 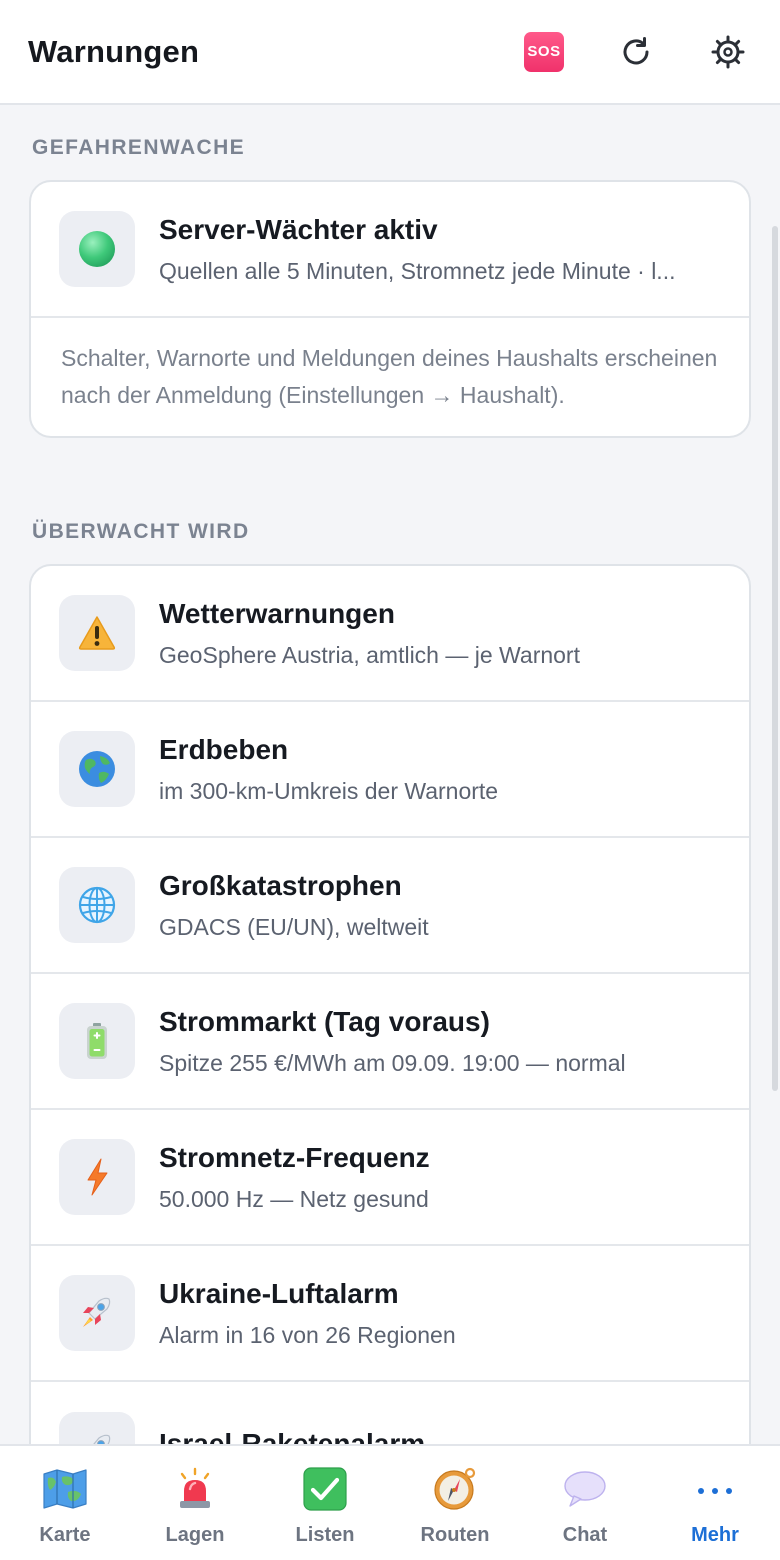 I want to click on tab-routen: Routen, so click(x=455, y=1503).